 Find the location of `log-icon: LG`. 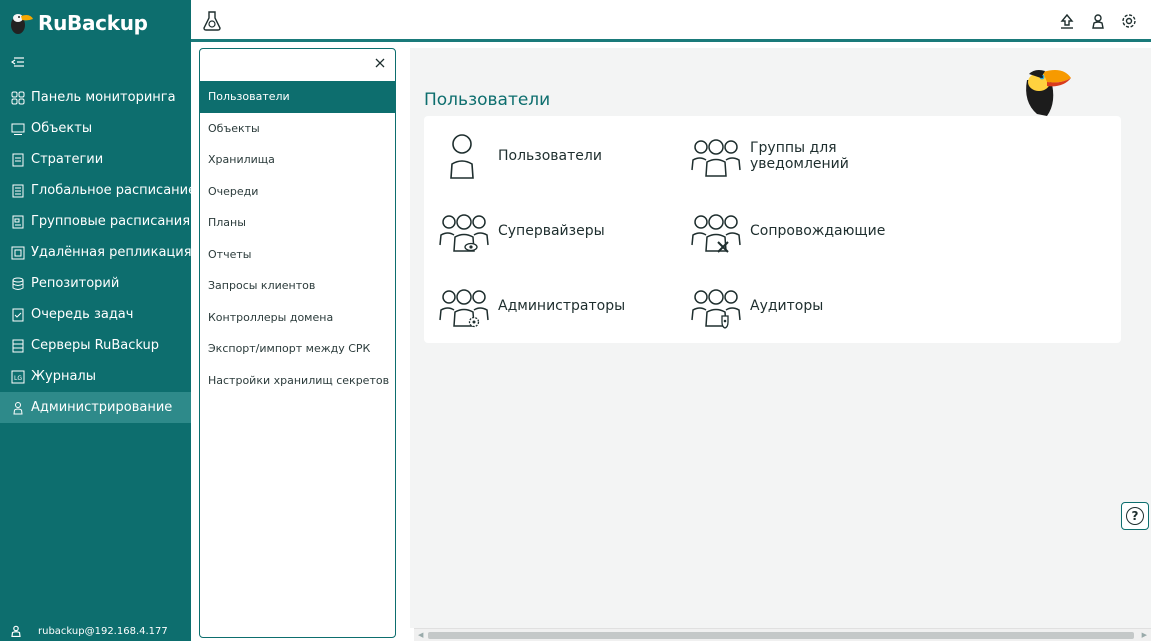

log-icon: LG is located at coordinates (18, 376).